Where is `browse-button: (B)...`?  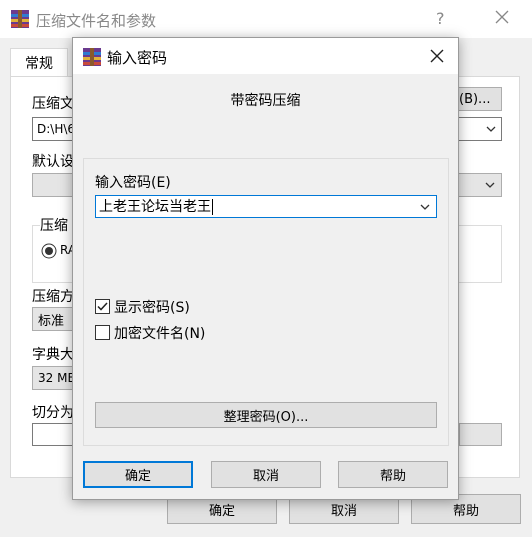 browse-button: (B)... is located at coordinates (477, 99).